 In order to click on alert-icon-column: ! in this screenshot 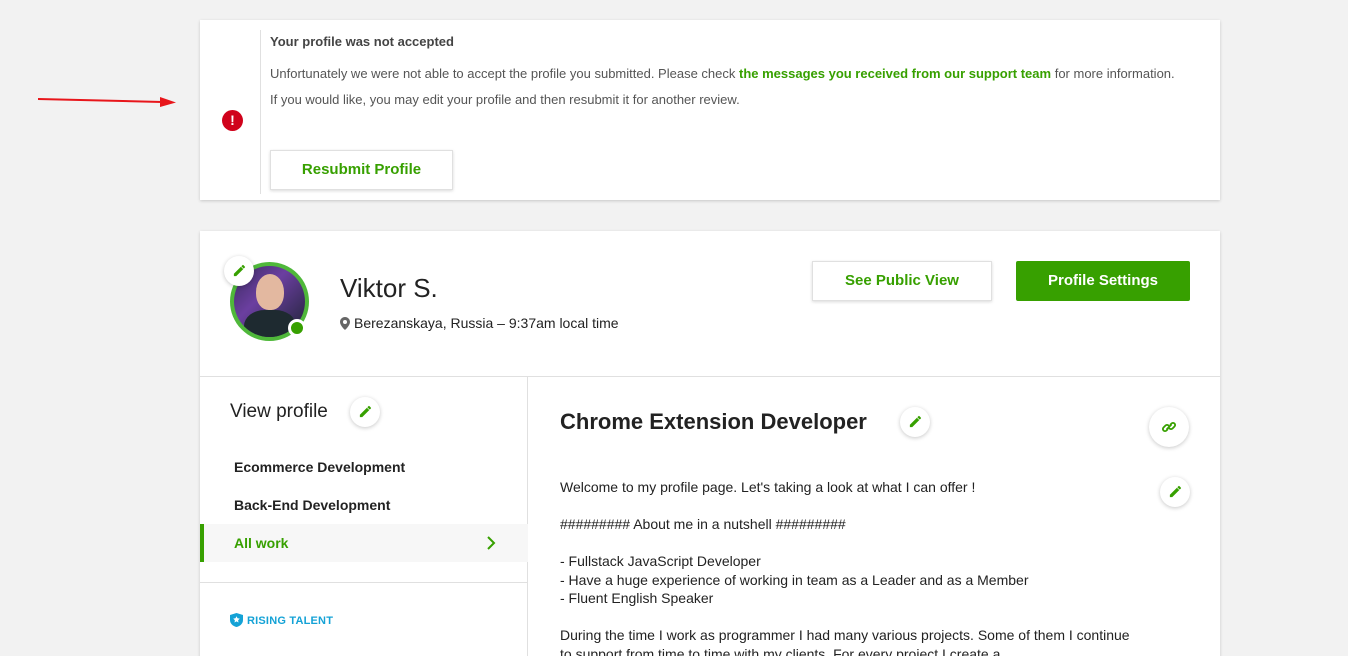, I will do `click(230, 112)`.